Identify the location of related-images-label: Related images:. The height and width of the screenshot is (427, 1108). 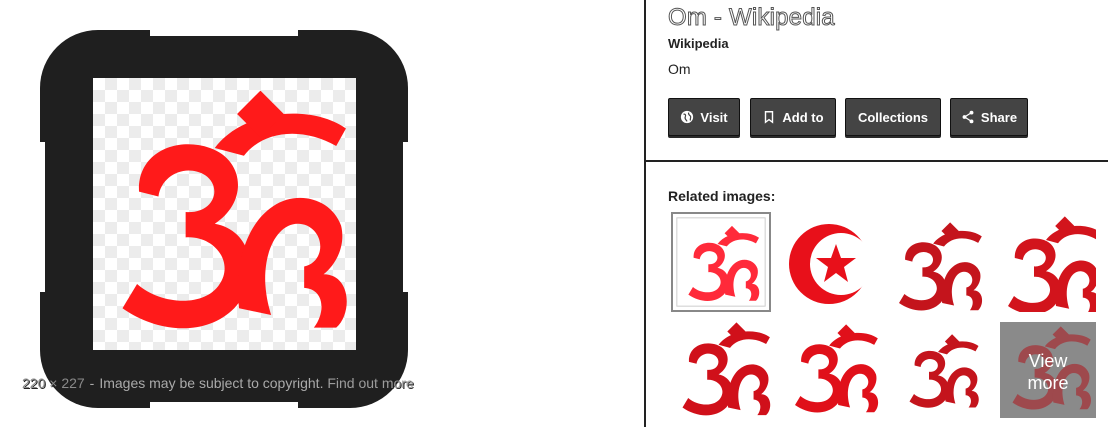
(722, 196).